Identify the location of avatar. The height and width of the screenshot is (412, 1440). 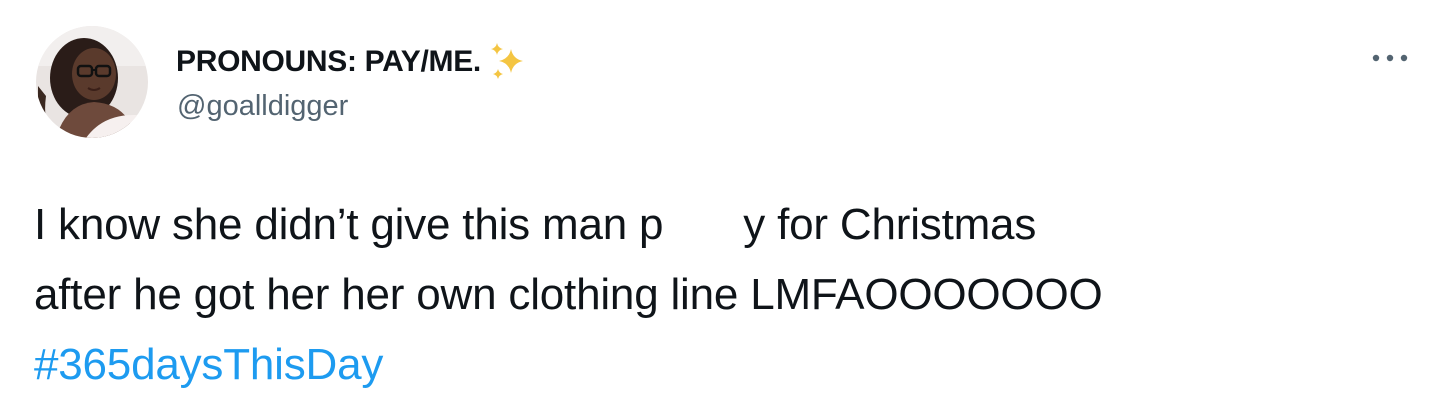
(92, 82).